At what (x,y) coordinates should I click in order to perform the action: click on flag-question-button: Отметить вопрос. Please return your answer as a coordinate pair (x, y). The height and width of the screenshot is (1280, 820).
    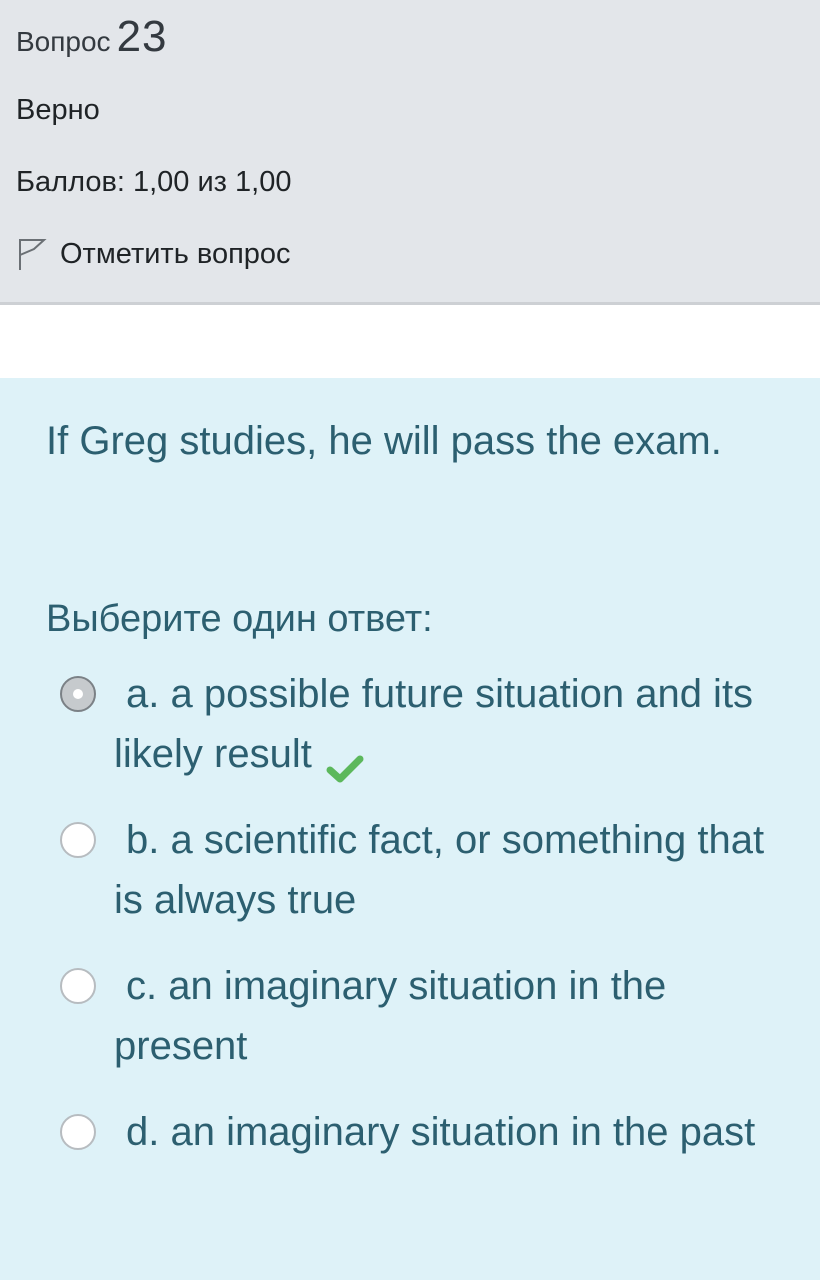
    Looking at the image, I should click on (153, 254).